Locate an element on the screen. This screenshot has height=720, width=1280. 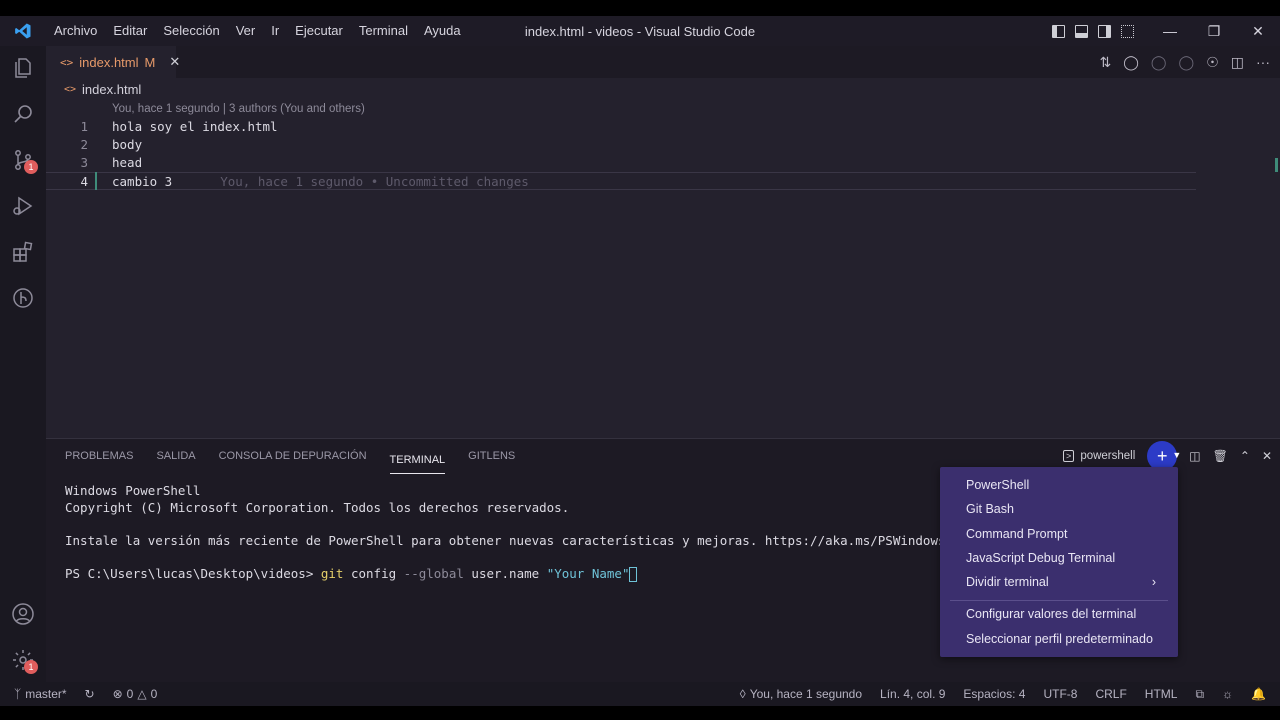
terminal-arg: user.name is located at coordinates (505, 573).